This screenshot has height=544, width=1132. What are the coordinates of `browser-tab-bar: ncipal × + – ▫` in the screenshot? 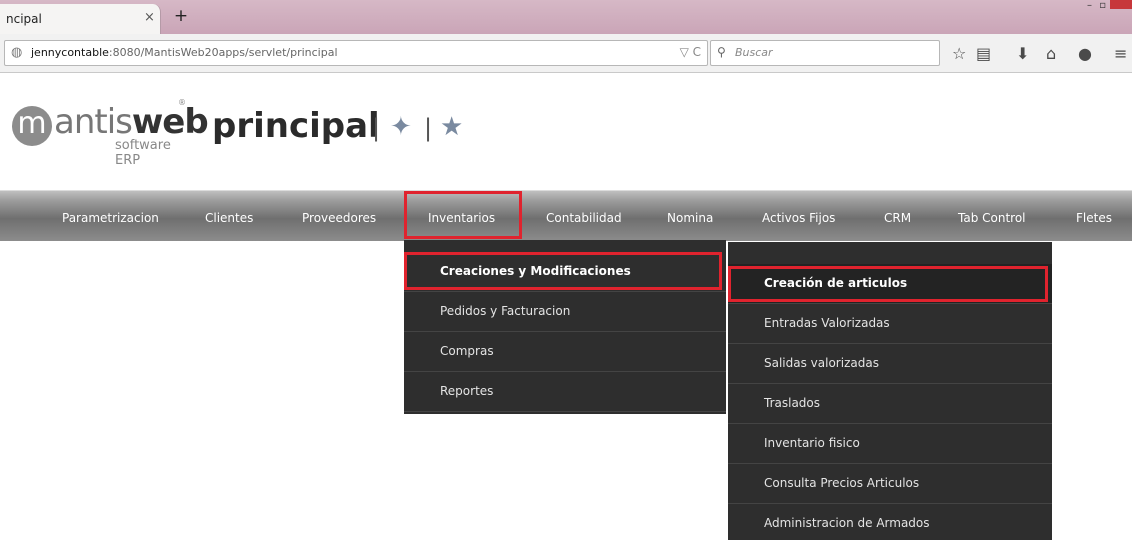 It's located at (566, 17).